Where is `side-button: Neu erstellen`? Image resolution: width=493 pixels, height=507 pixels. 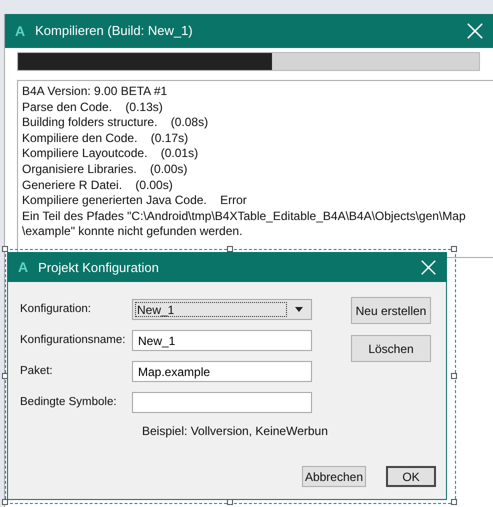
side-button: Neu erstellen is located at coordinates (391, 310).